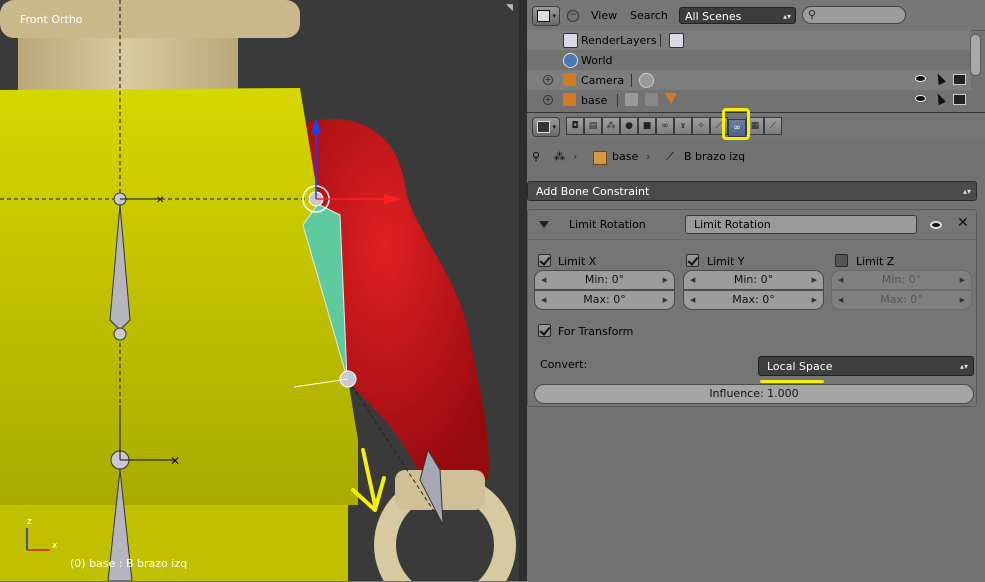  I want to click on display-mode-select: All Scenes ▴▾, so click(737, 15).